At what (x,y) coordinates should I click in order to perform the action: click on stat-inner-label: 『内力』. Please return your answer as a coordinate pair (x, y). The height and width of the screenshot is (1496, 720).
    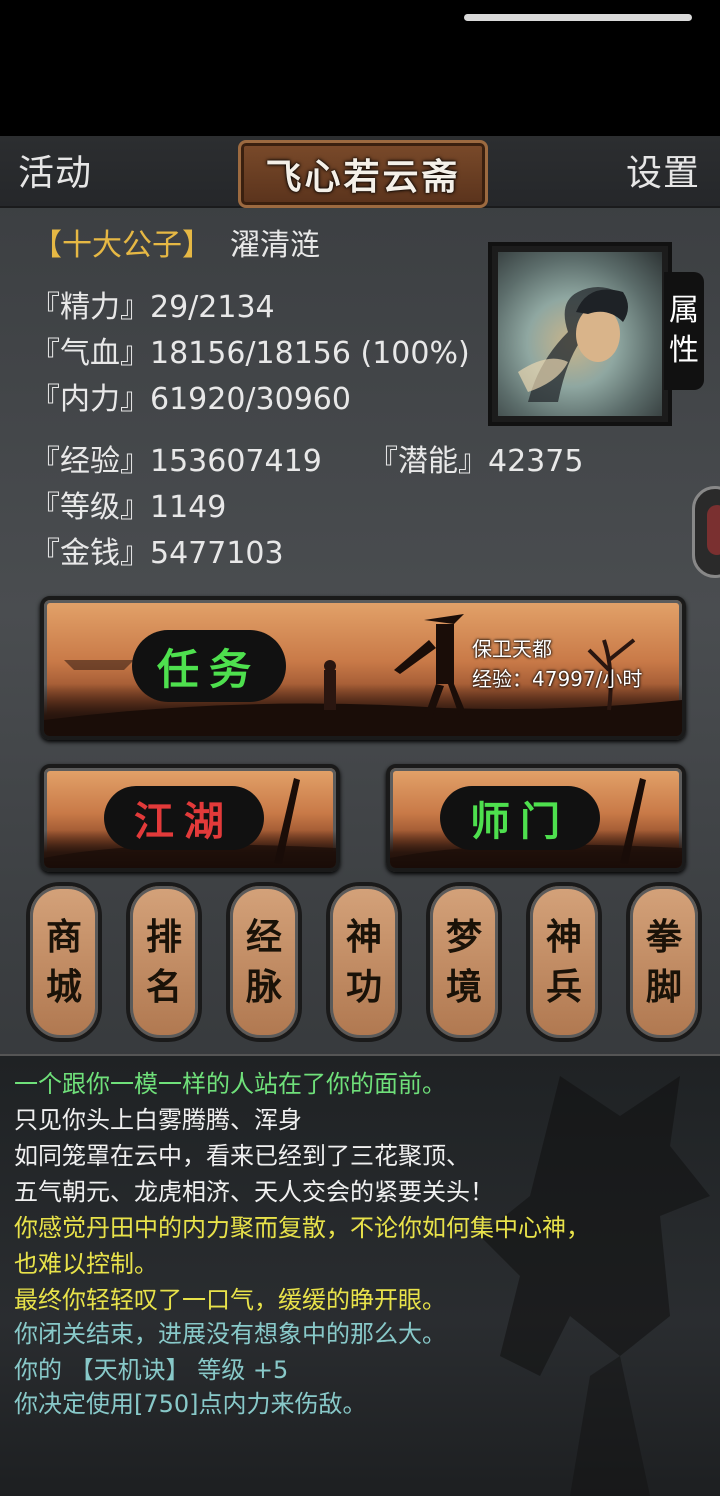
    Looking at the image, I should click on (90, 399).